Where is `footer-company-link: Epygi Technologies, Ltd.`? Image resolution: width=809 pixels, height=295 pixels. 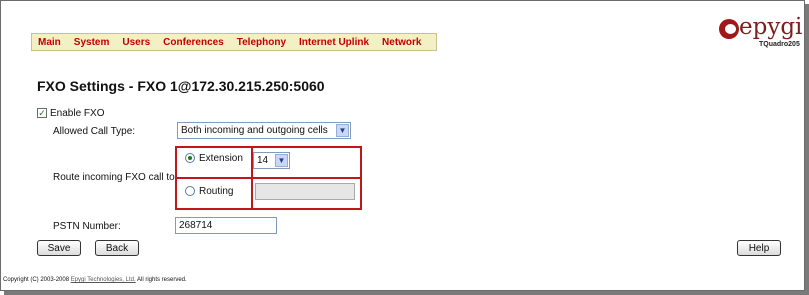
footer-company-link: Epygi Technologies, Ltd. is located at coordinates (103, 280).